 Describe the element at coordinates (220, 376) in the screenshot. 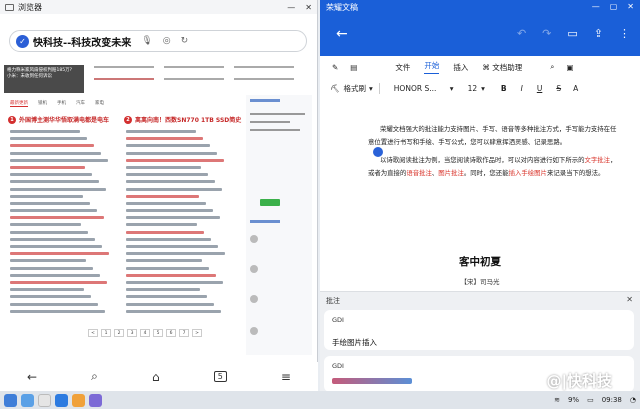

I see `tabs-icon: 5` at that location.